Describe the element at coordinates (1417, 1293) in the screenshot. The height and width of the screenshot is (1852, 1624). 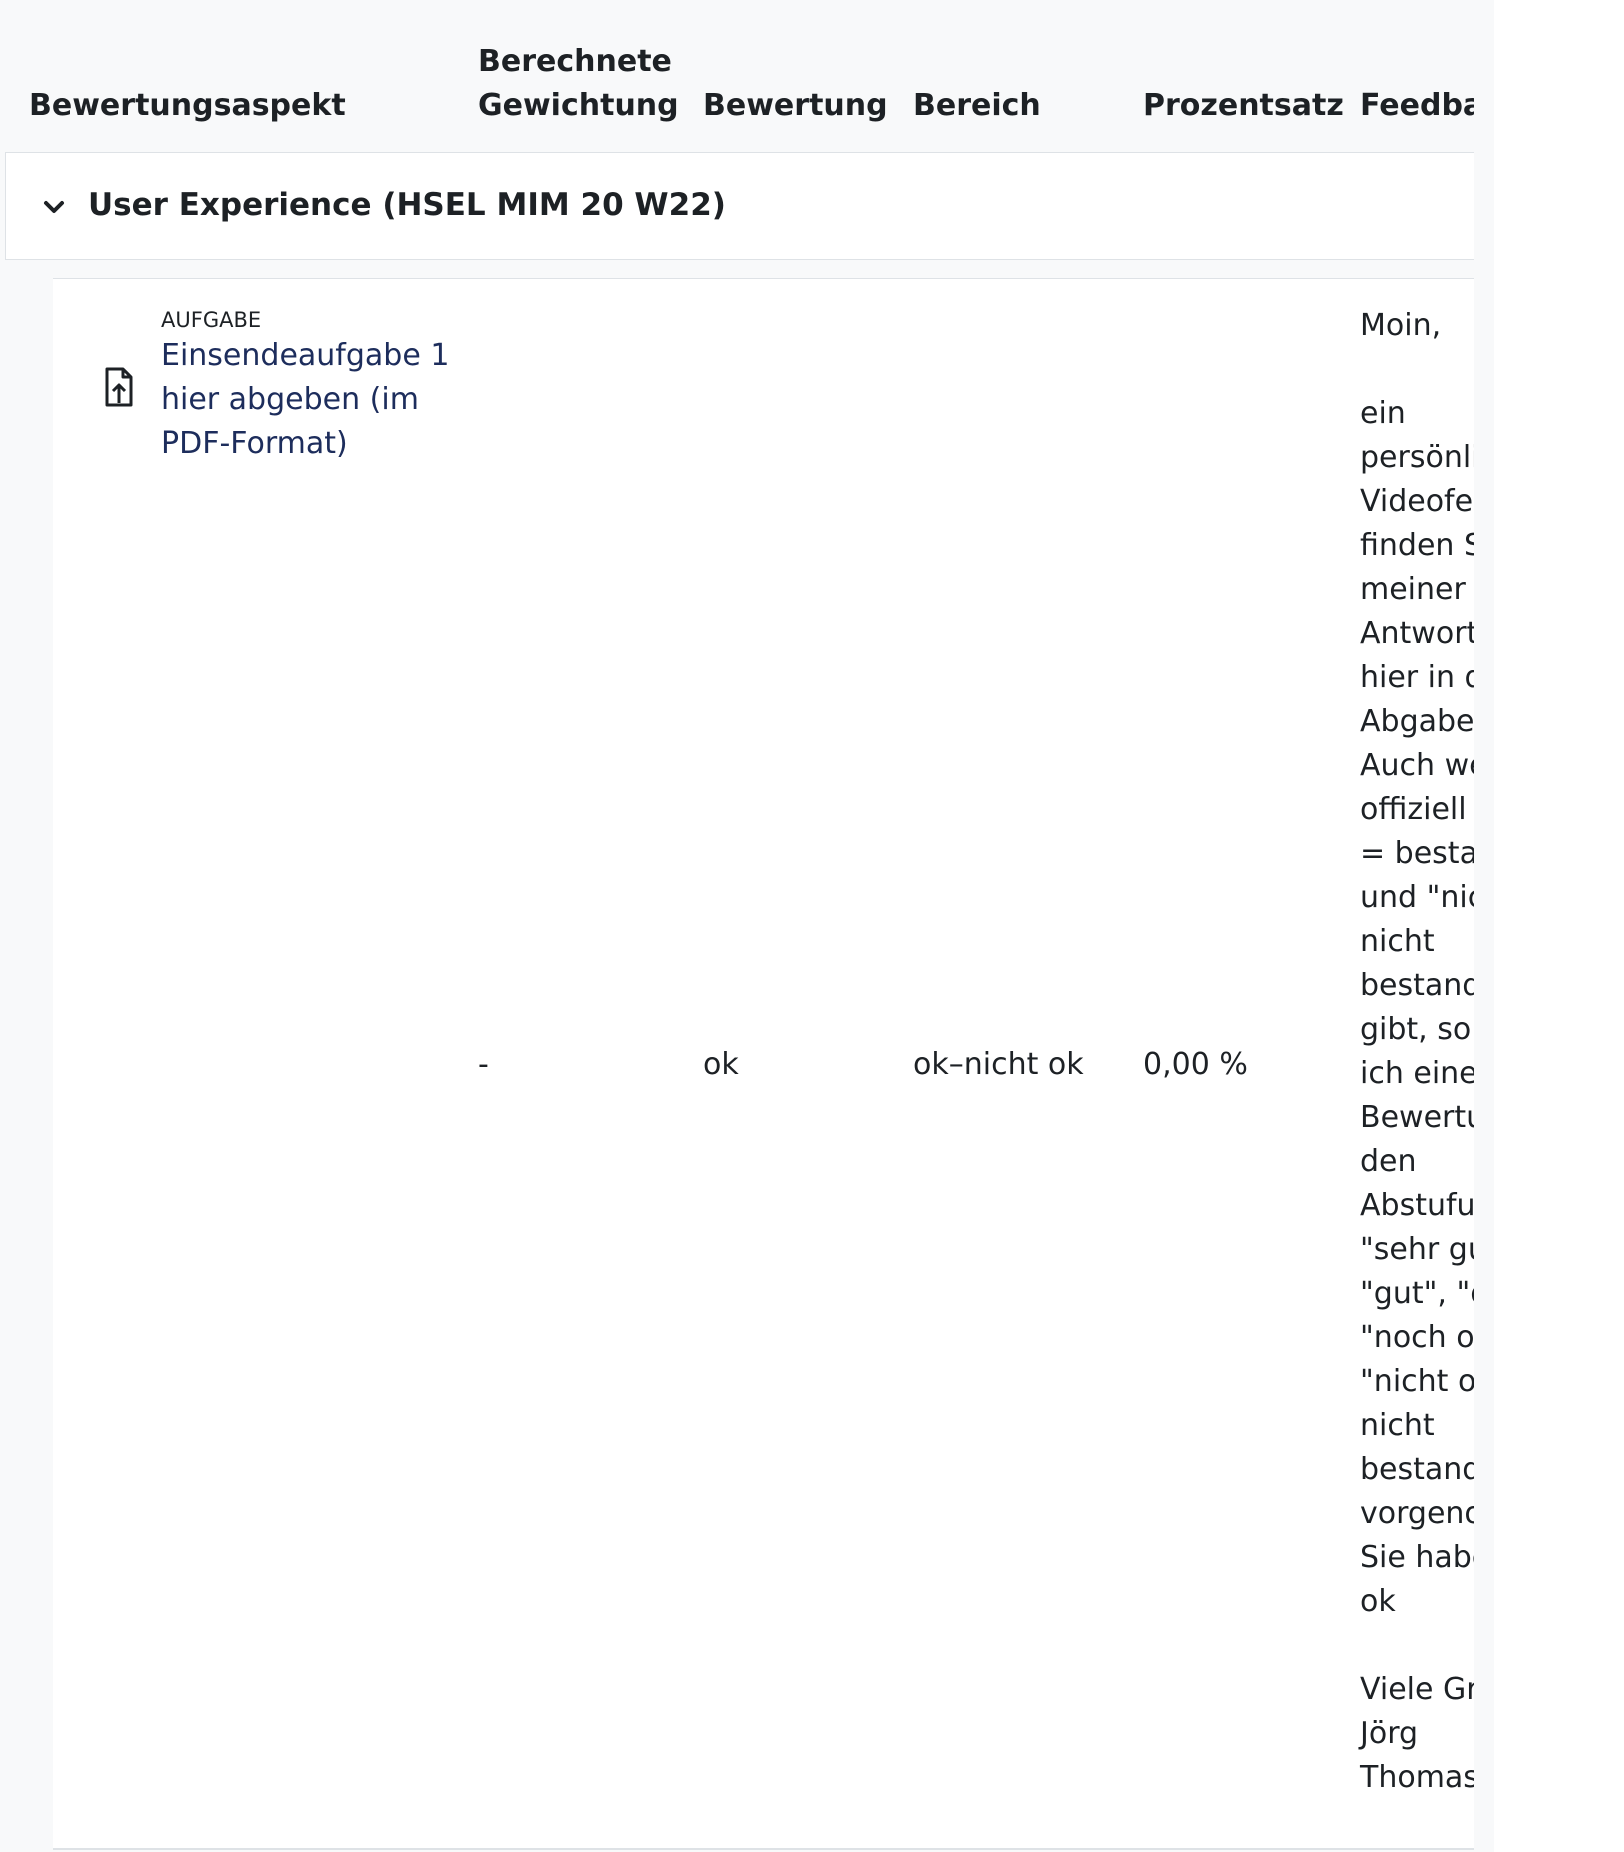
I see `feedback-line: "gut", "ok",` at that location.